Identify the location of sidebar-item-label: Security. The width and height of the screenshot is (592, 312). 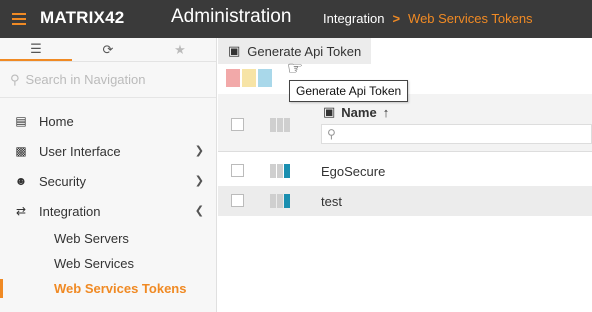
(62, 181).